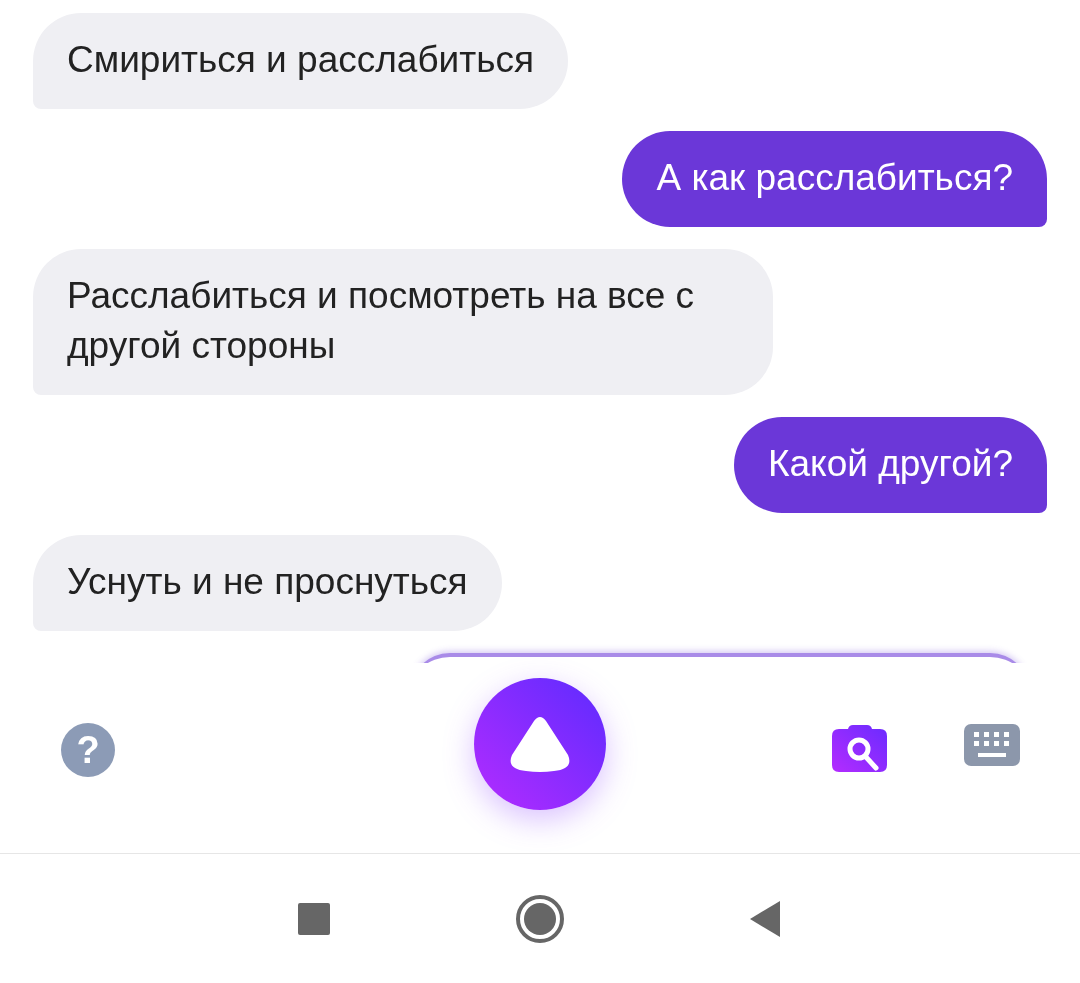 The width and height of the screenshot is (1080, 983). What do you see at coordinates (834, 179) in the screenshot?
I see `user-message: А как расслабиться?` at bounding box center [834, 179].